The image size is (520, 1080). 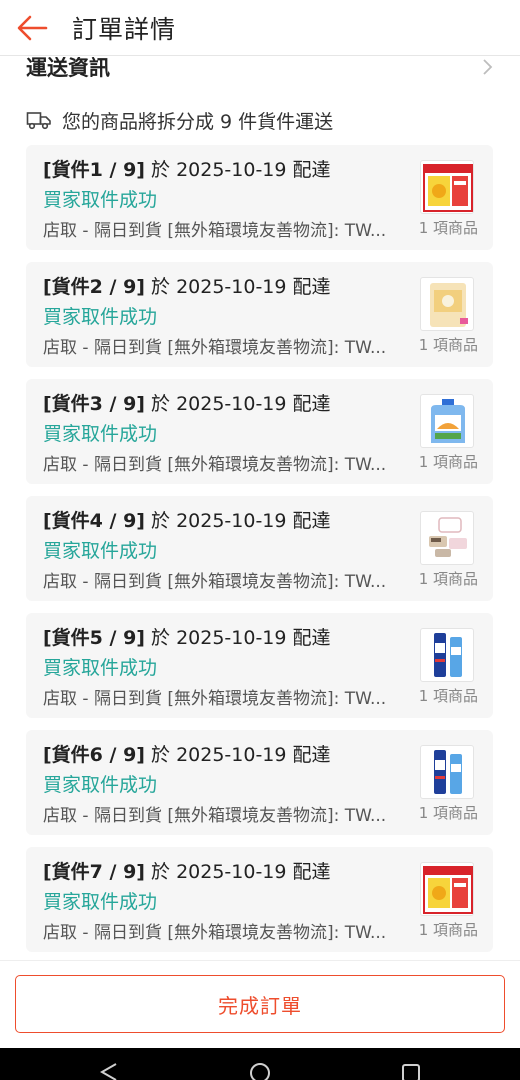 What do you see at coordinates (411, 1071) in the screenshot?
I see `nav-recents-icon` at bounding box center [411, 1071].